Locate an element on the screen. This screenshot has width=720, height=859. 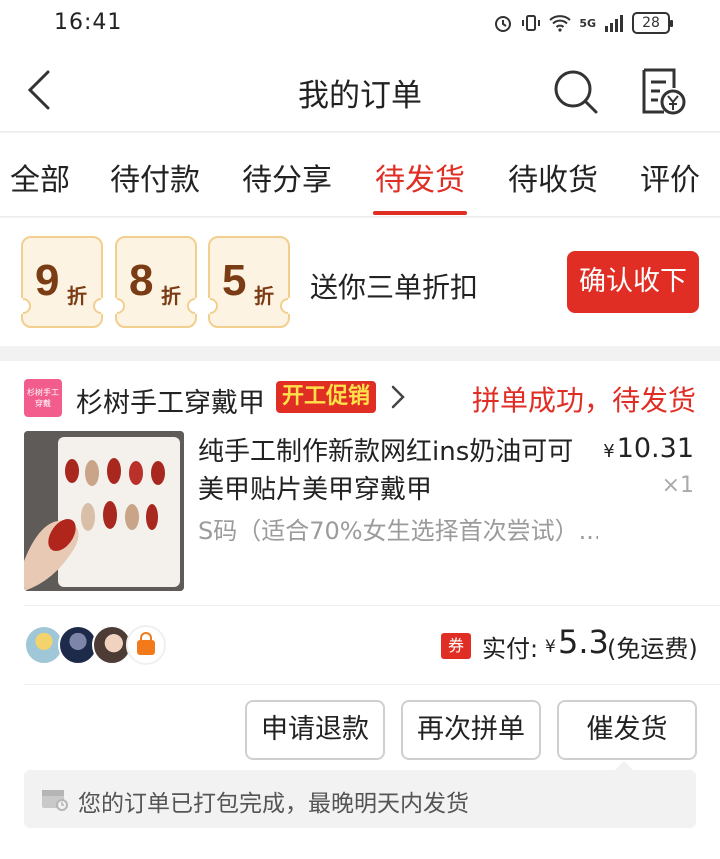
vibrate-icon is located at coordinates (531, 23).